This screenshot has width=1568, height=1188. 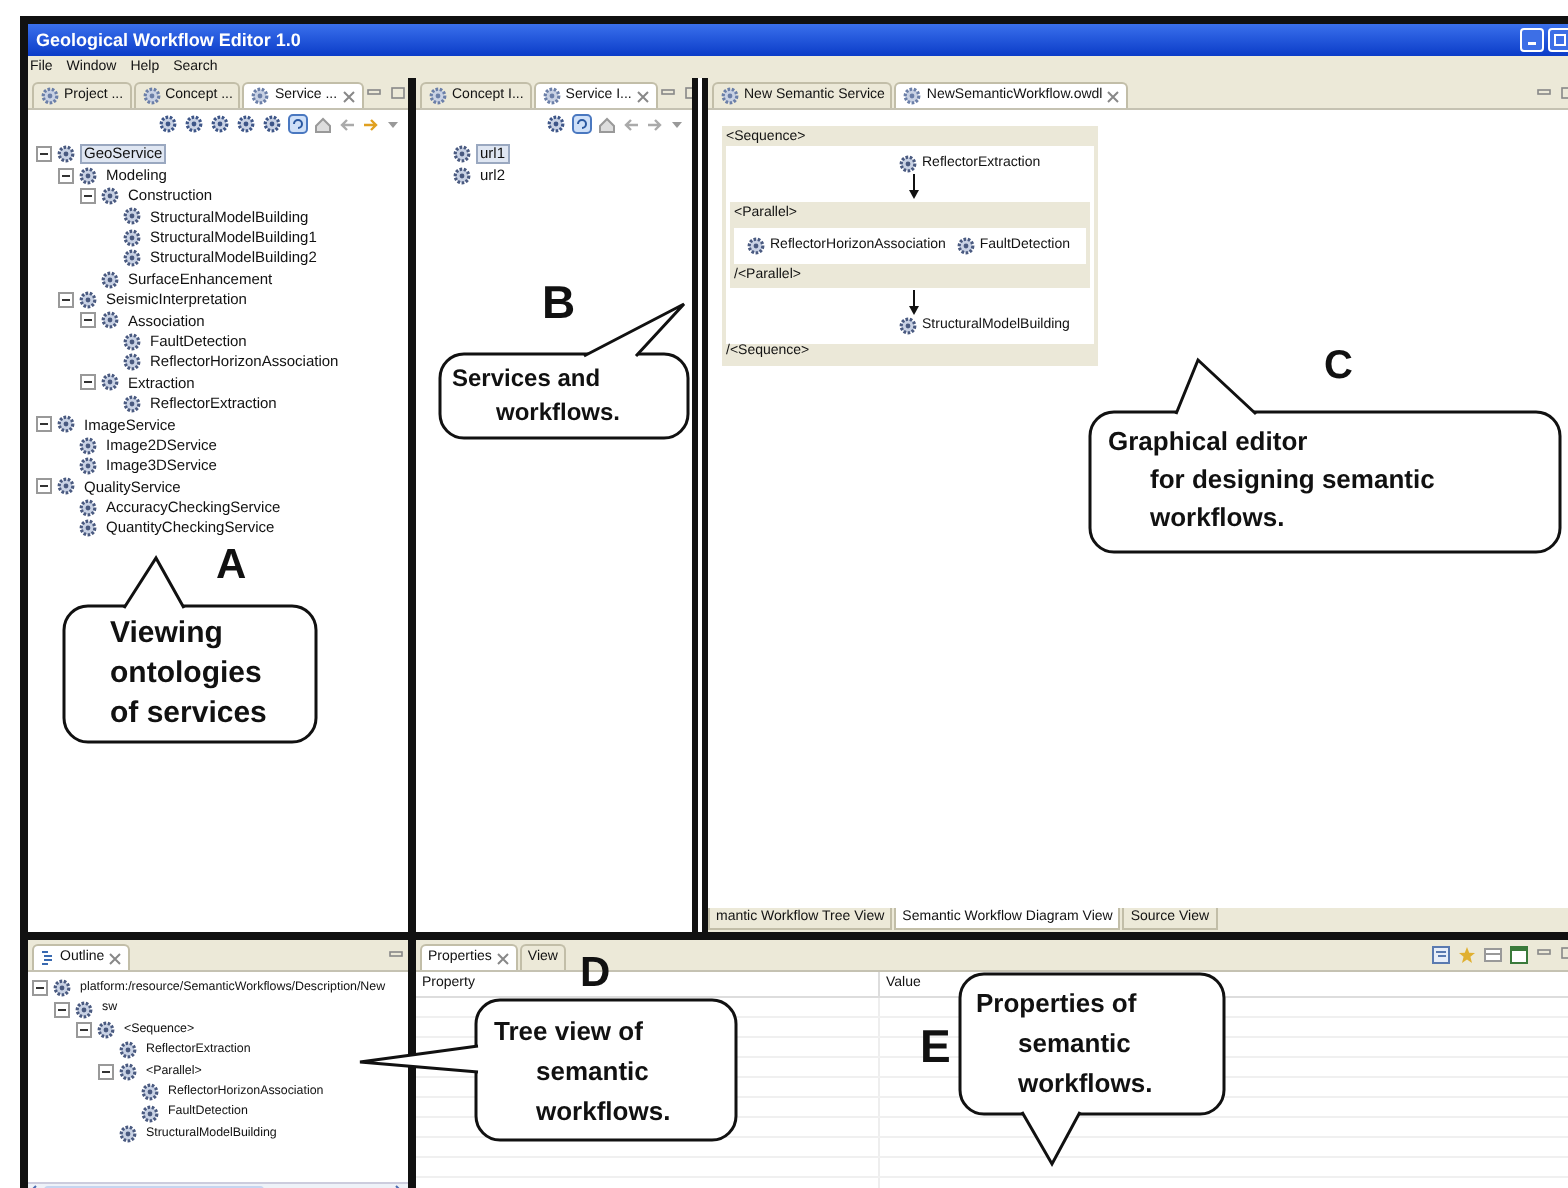 I want to click on tree-icon, so click(x=1441, y=955).